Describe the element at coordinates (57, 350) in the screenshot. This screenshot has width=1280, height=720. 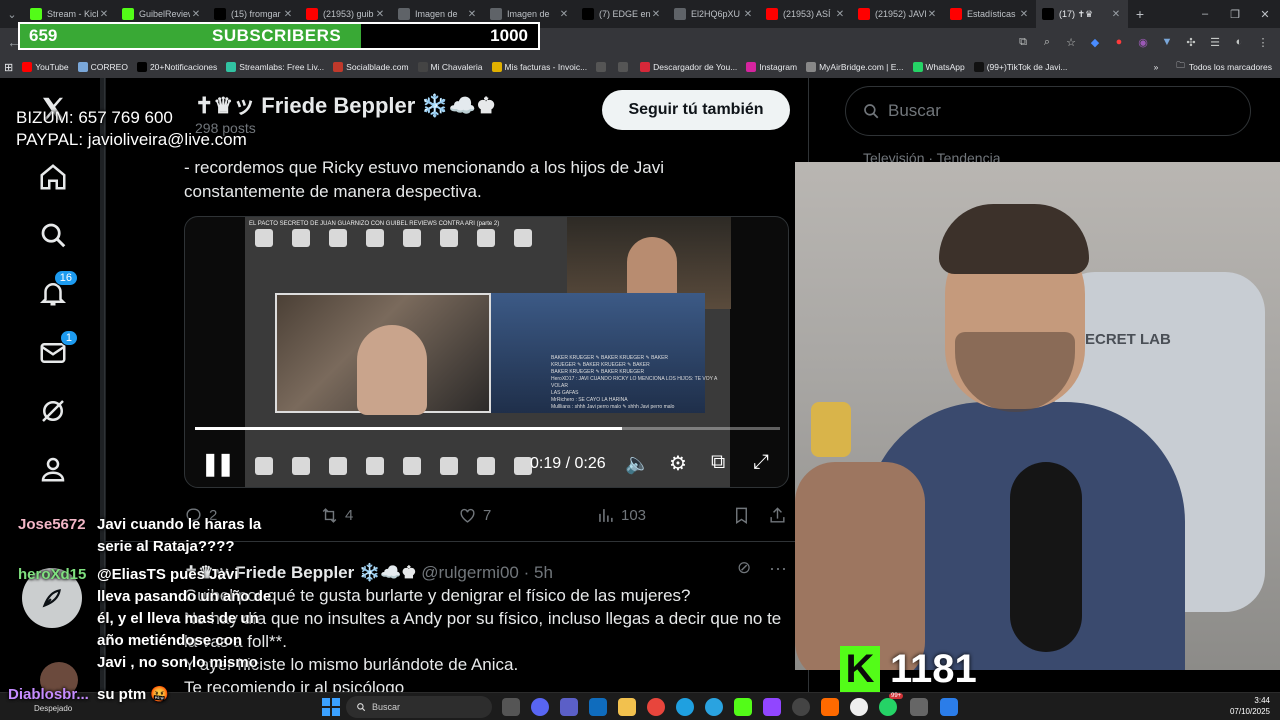
I see `messages-envelope-icon: 1` at that location.